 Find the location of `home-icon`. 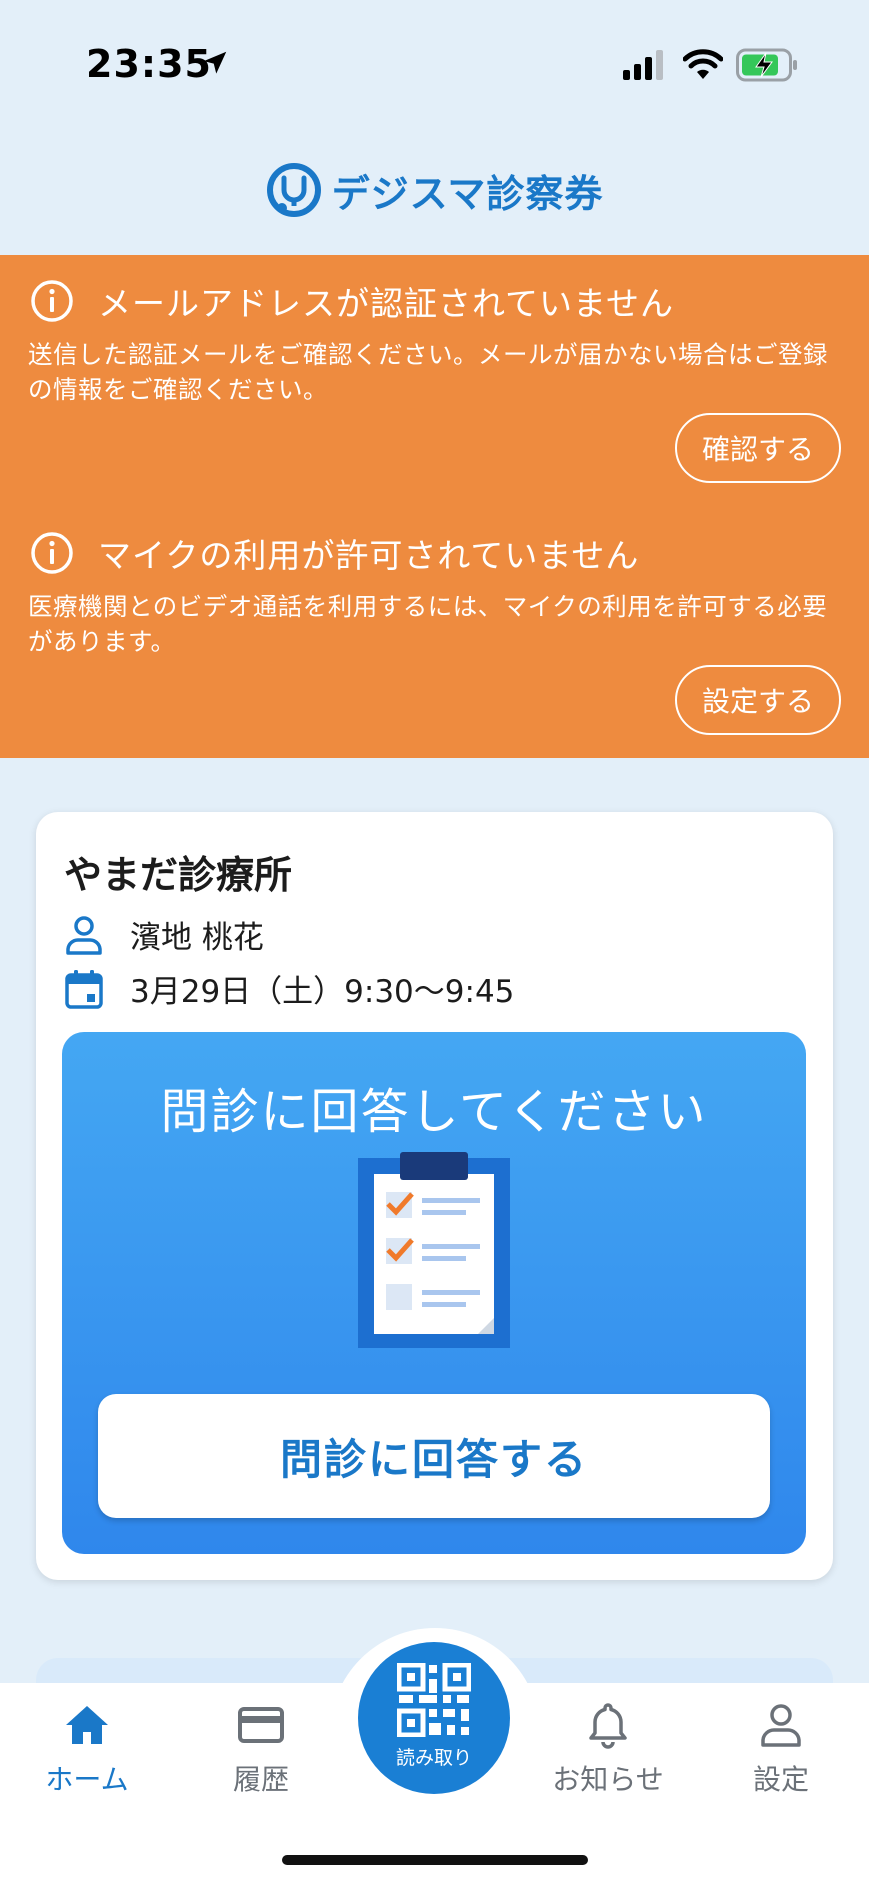

home-icon is located at coordinates (87, 1725).